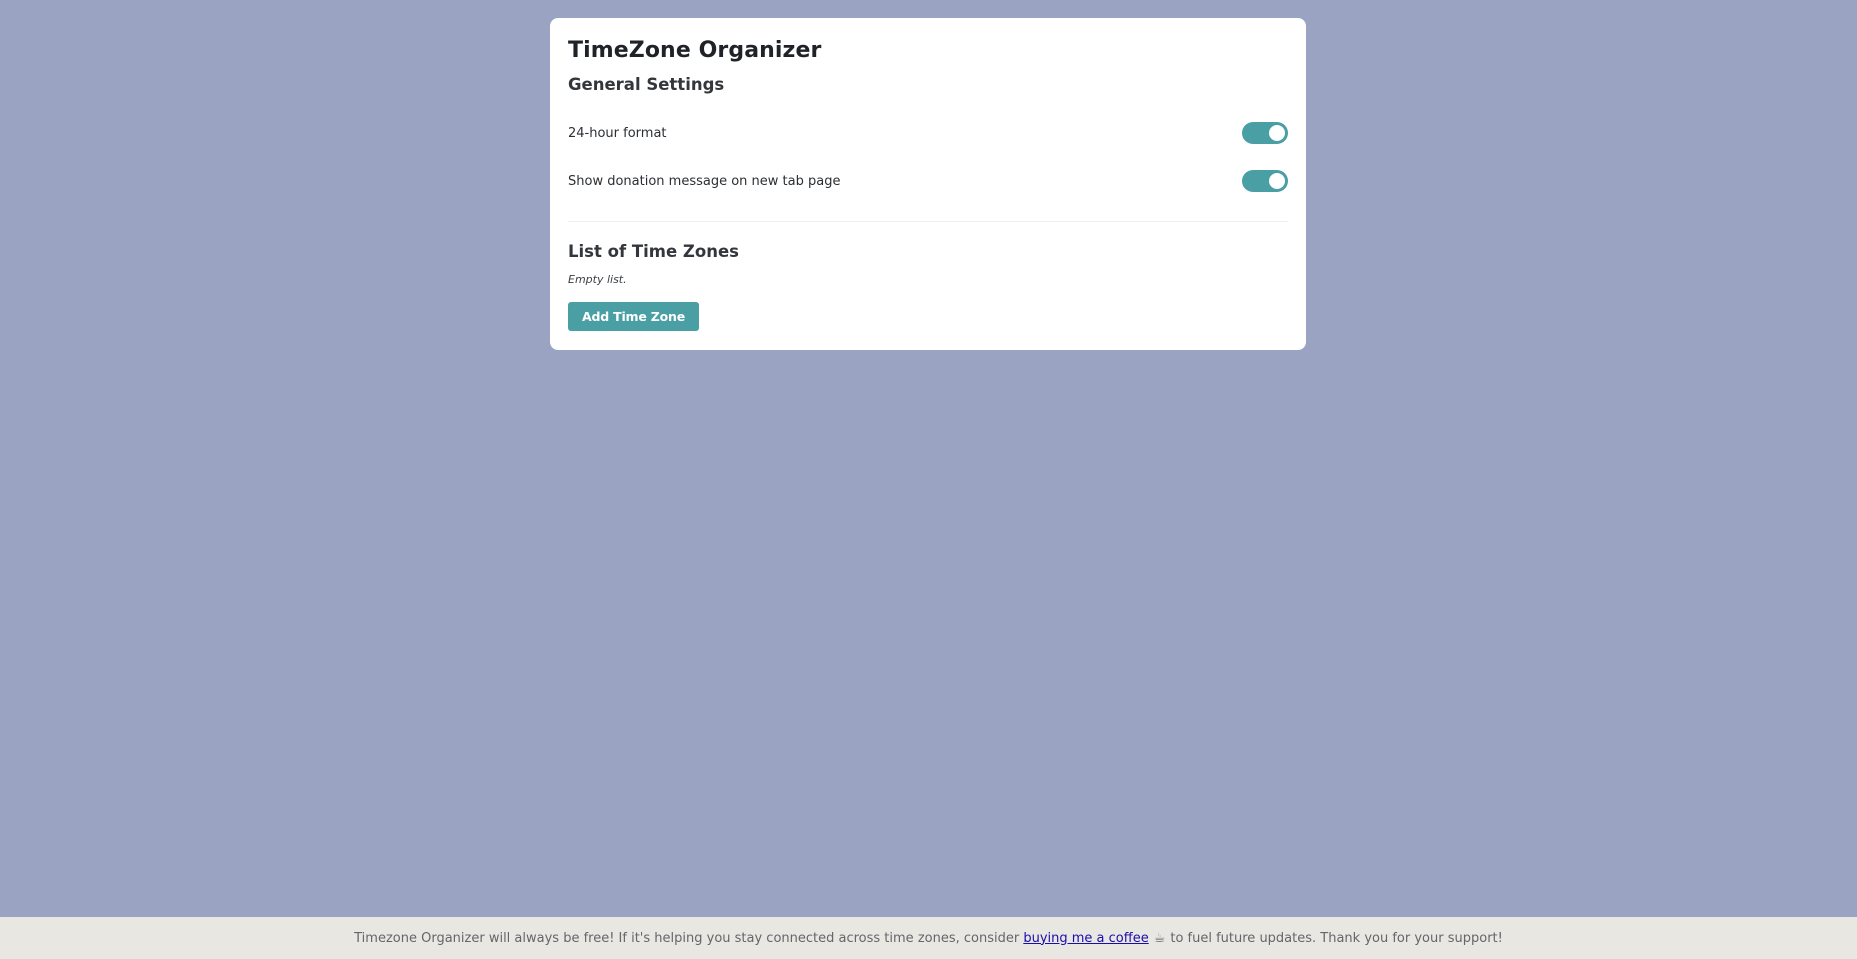 This screenshot has height=959, width=1857. What do you see at coordinates (695, 50) in the screenshot?
I see `page-title: TimeZone Organizer` at bounding box center [695, 50].